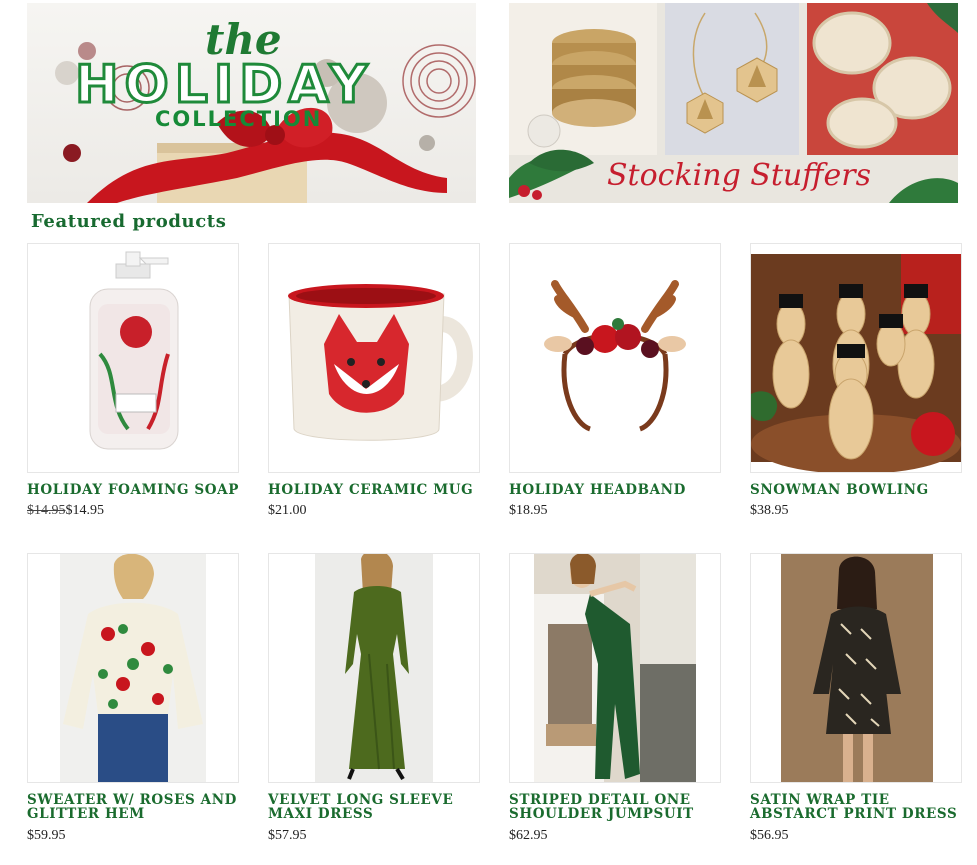 This screenshot has width=977, height=865. What do you see at coordinates (85, 510) in the screenshot?
I see `product-sale-price: $14.95` at bounding box center [85, 510].